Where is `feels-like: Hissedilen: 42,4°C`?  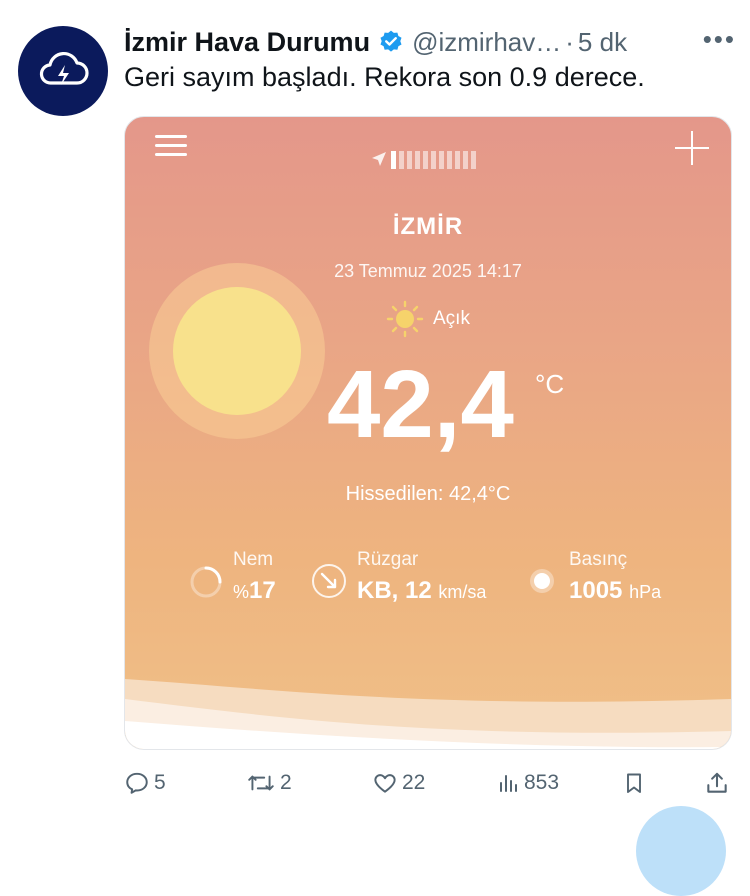
feels-like: Hissedilen: 42,4°C is located at coordinates (428, 494).